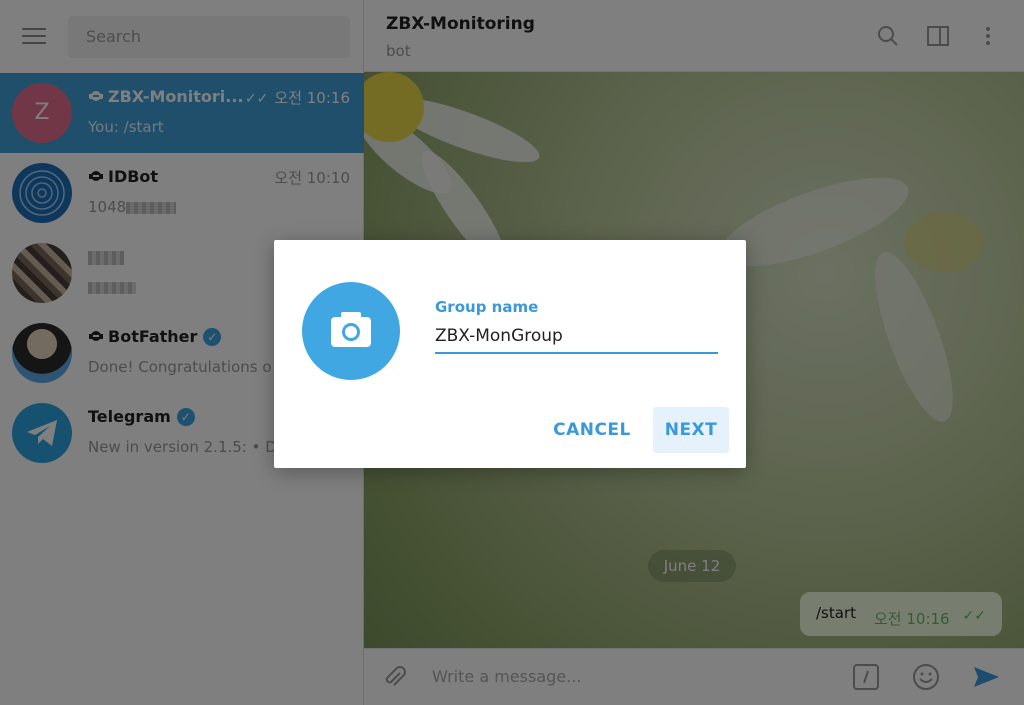 This screenshot has width=1024, height=705. I want to click on group-name-label: Group name, so click(487, 307).